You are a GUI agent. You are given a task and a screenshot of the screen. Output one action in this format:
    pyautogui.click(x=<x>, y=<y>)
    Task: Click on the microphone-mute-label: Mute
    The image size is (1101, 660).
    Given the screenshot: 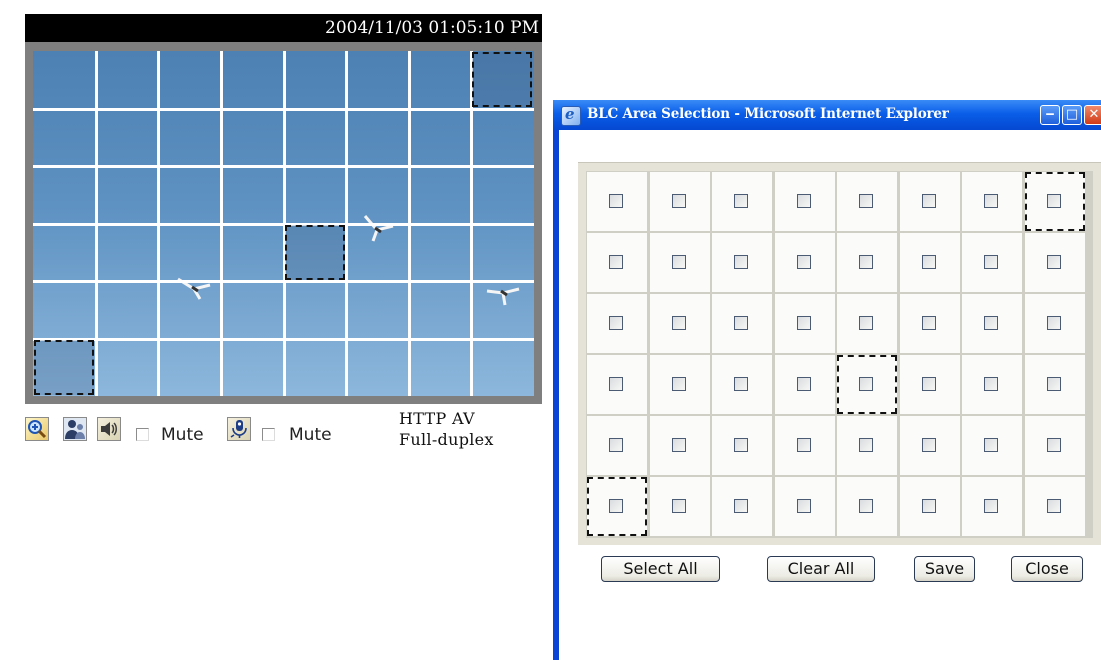 What is the action you would take?
    pyautogui.click(x=310, y=435)
    